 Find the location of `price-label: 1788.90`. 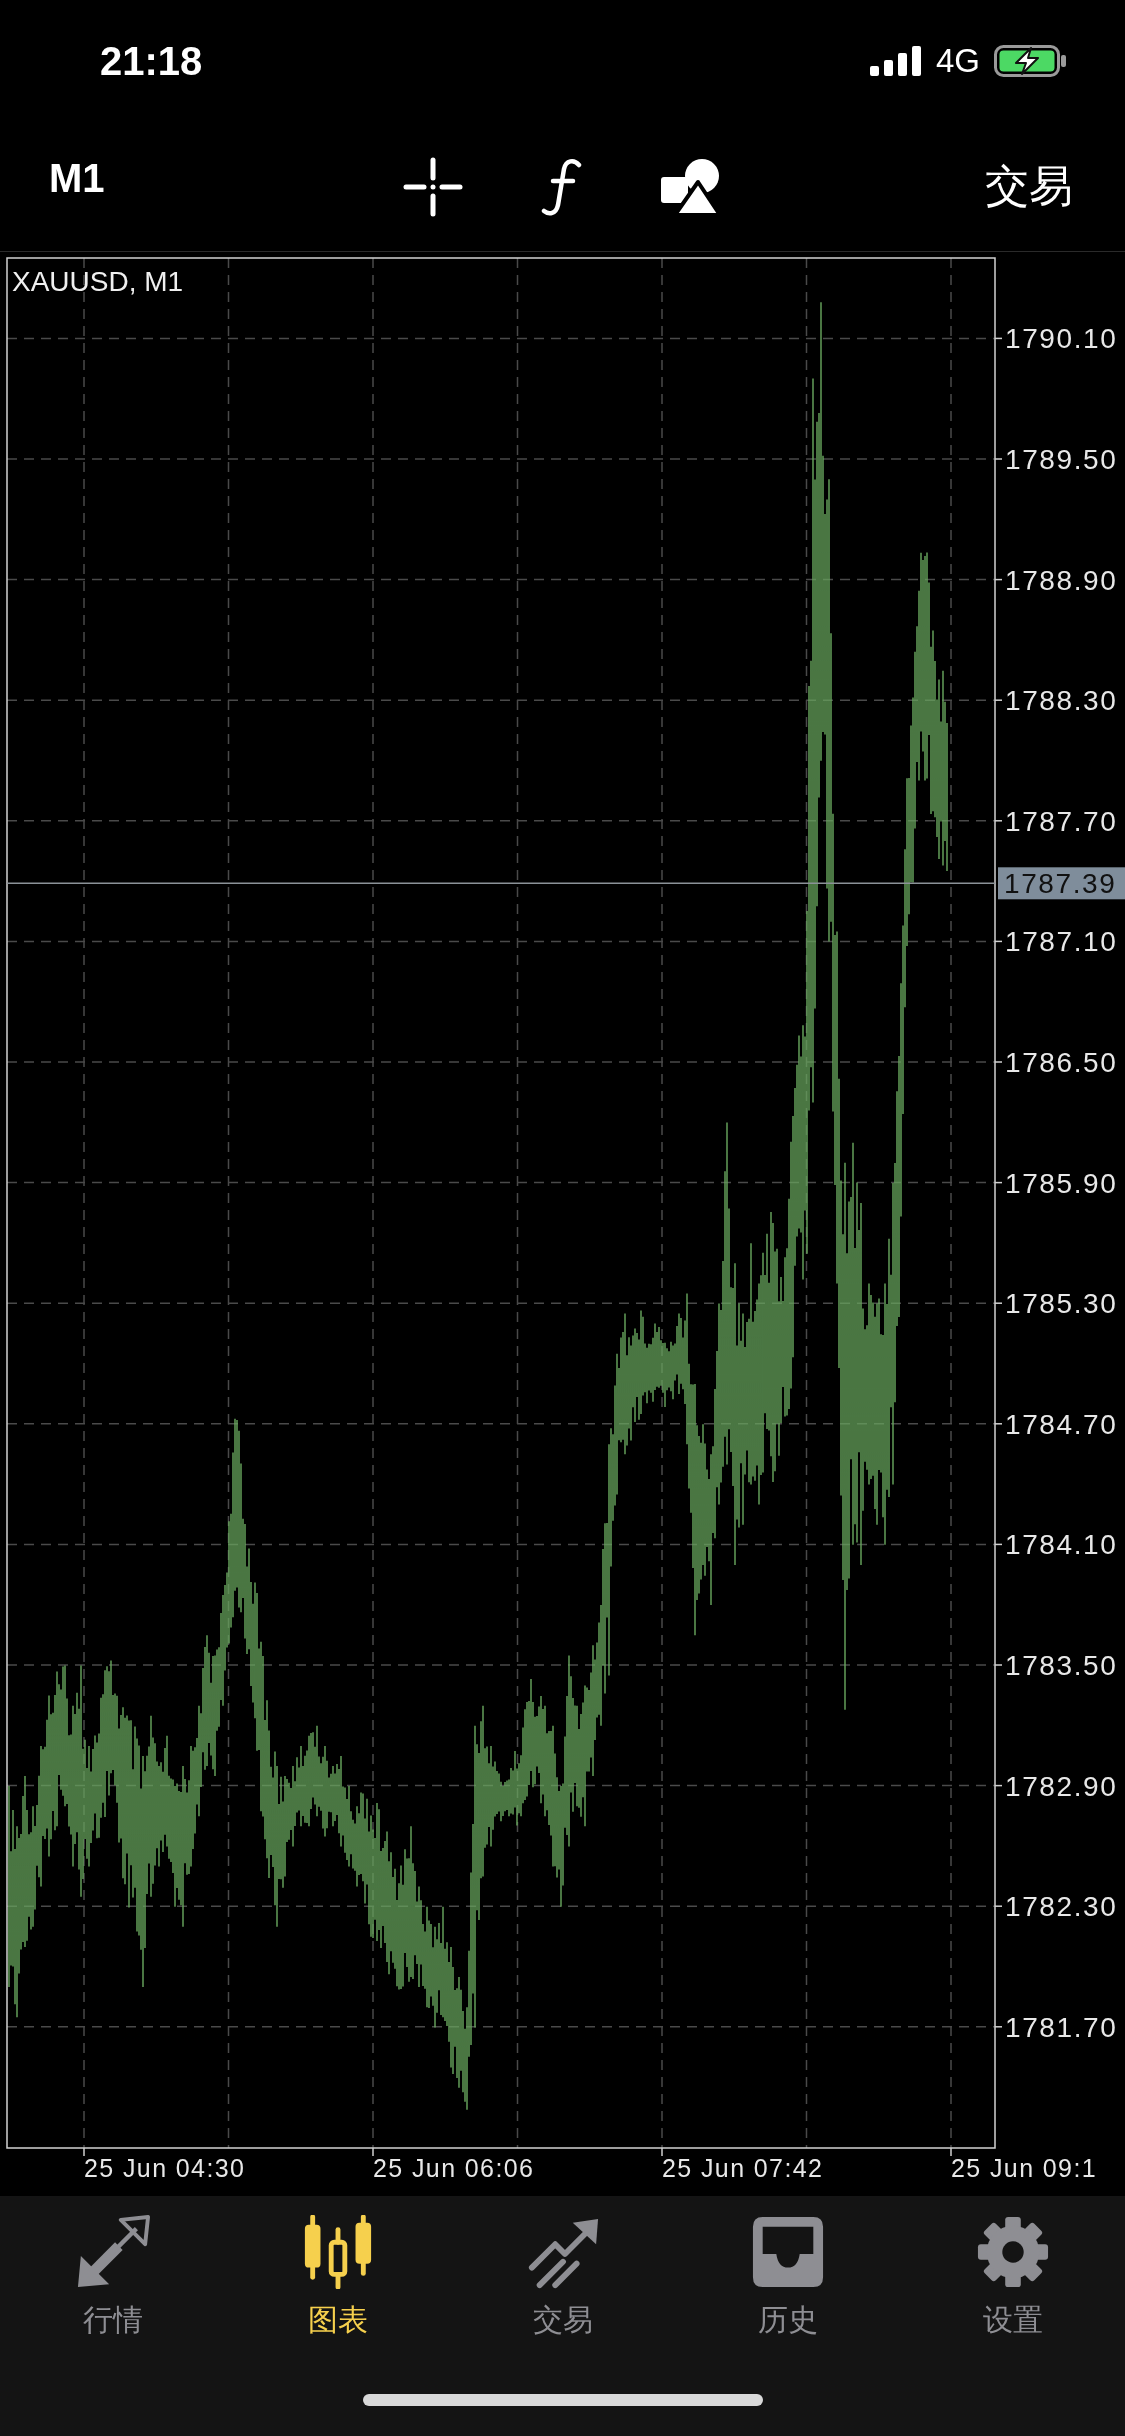

price-label: 1788.90 is located at coordinates (1061, 580).